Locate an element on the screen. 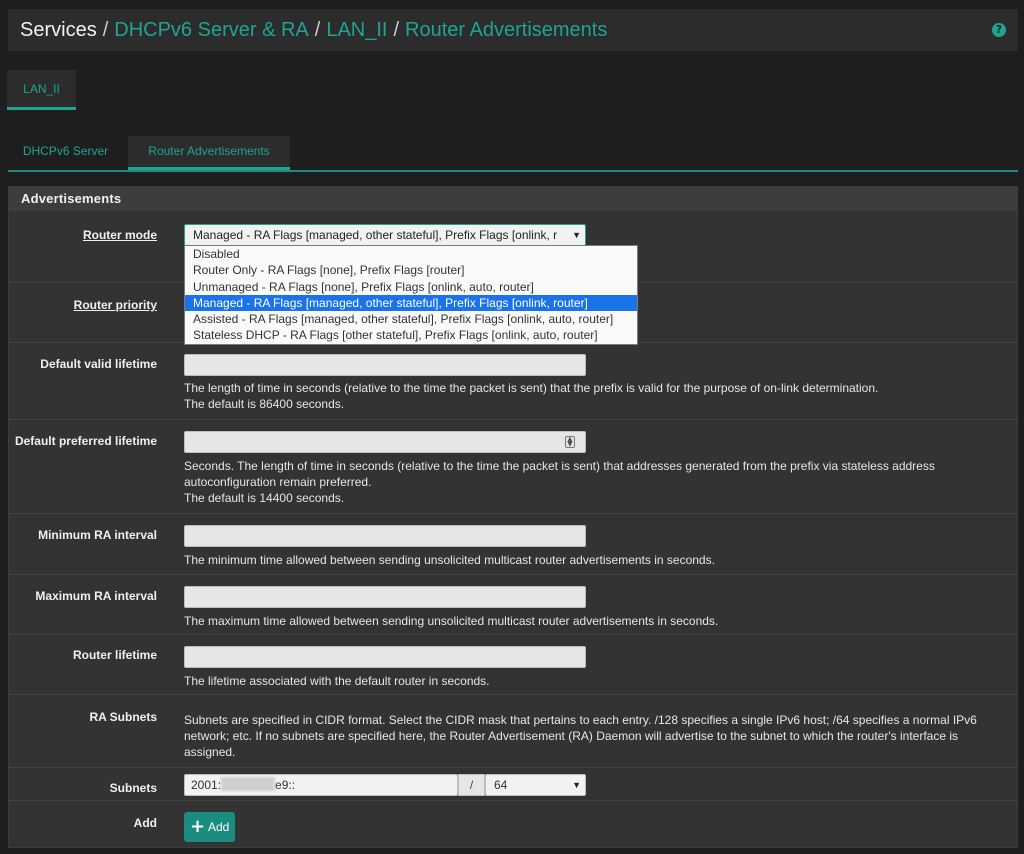  preferred-lifetime-input: ▲ ▼ is located at coordinates (385, 442).